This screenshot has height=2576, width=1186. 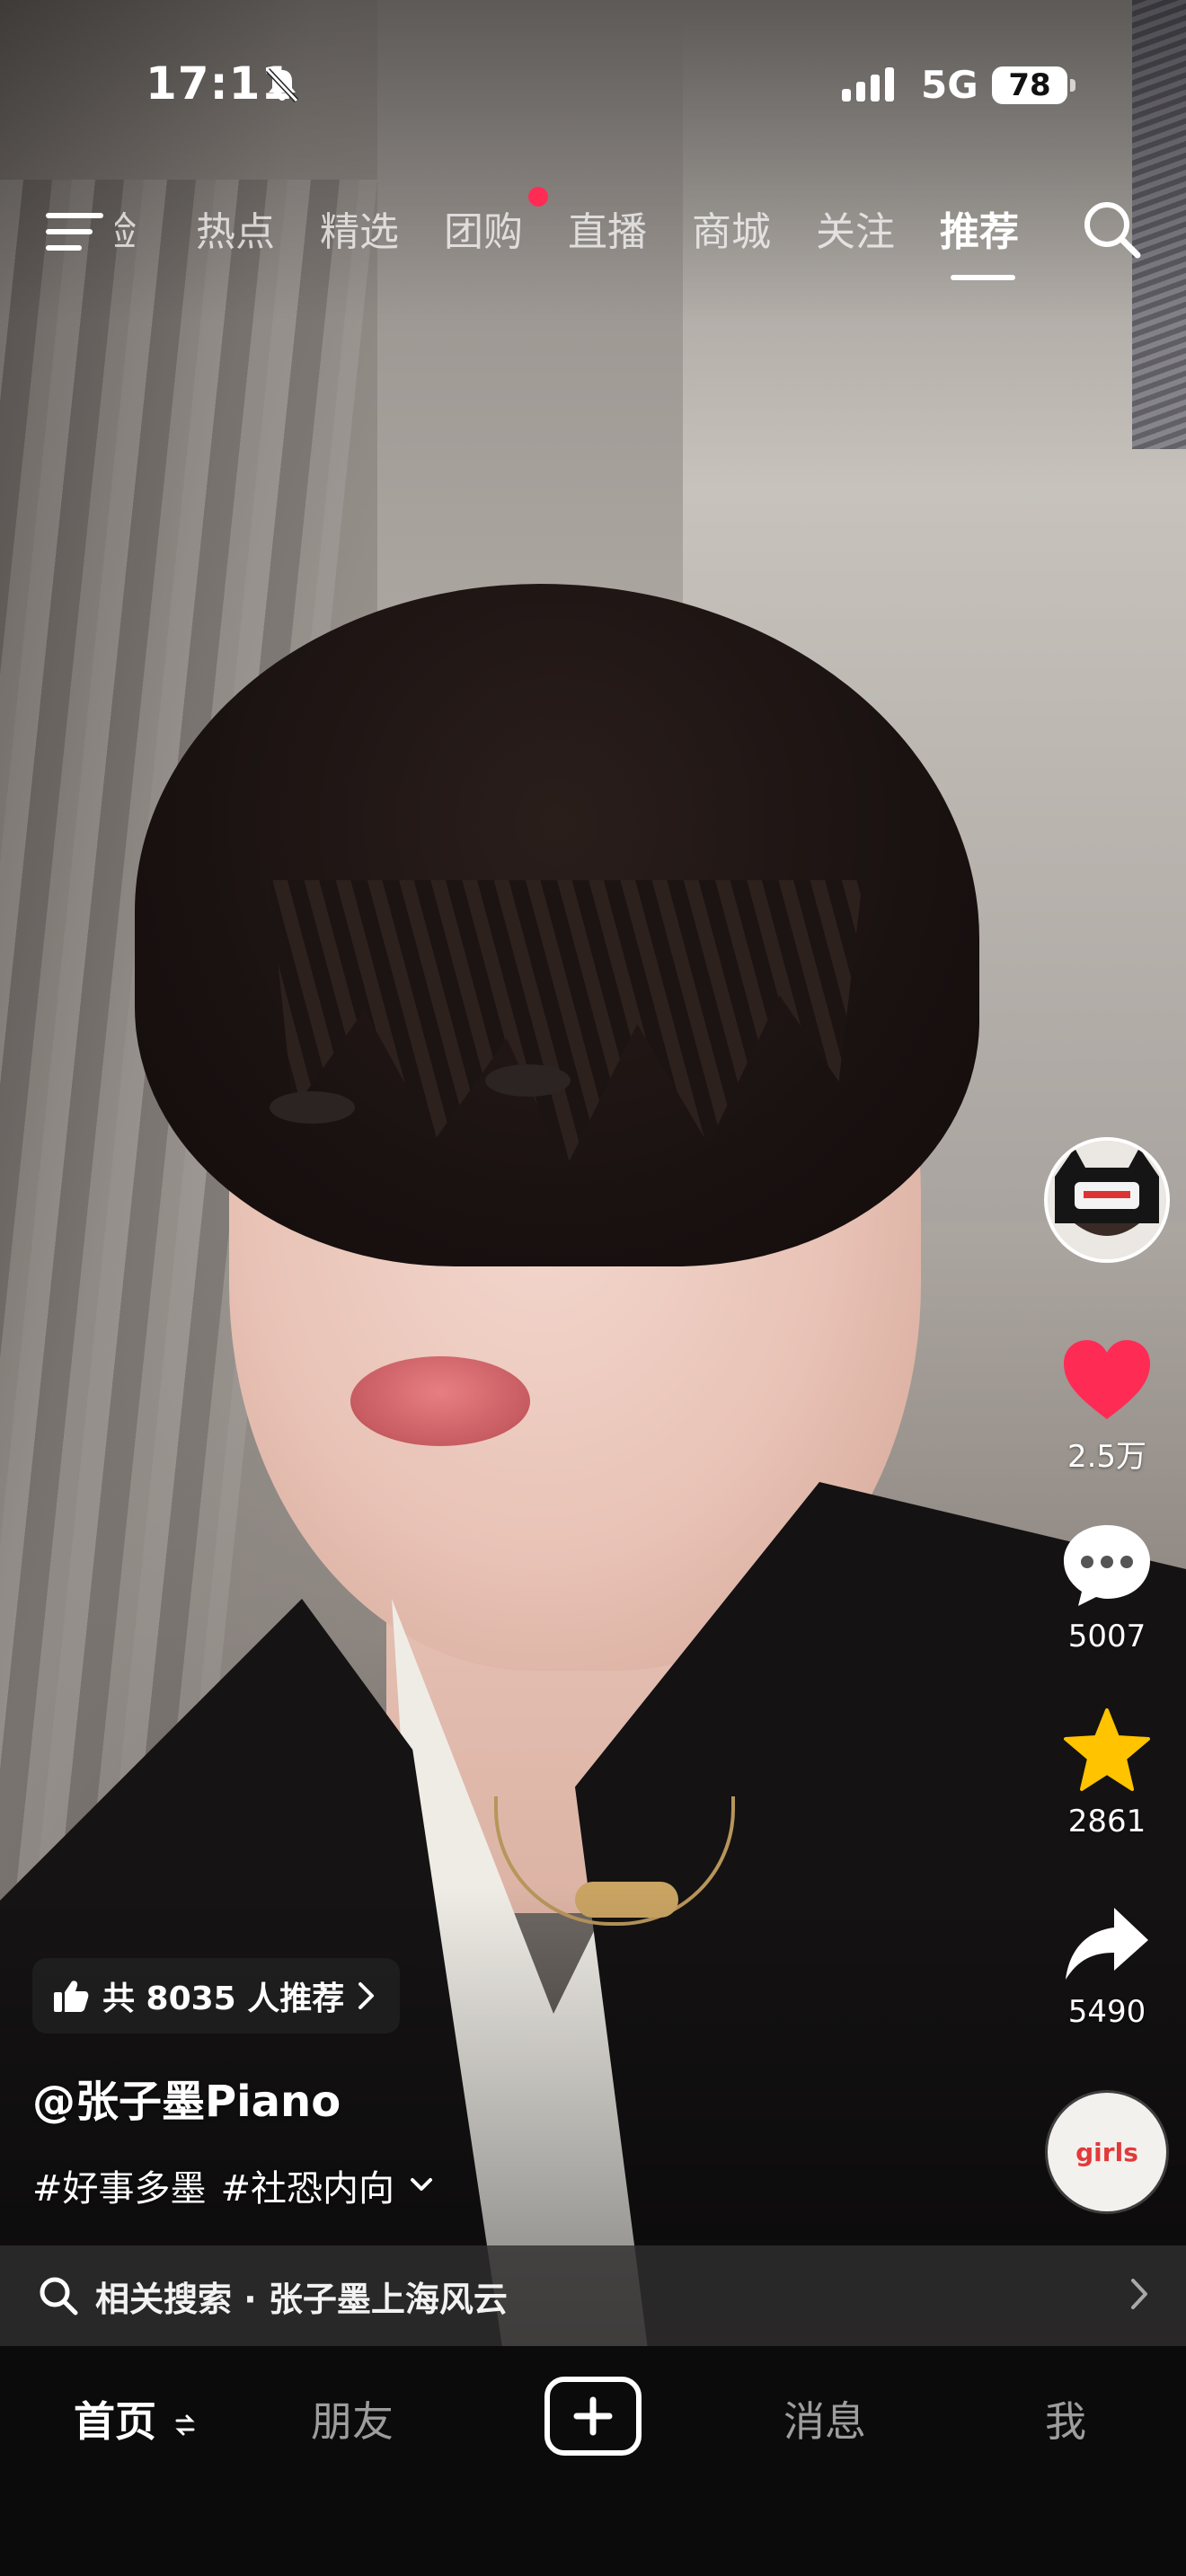 I want to click on plus-icon, so click(x=593, y=2416).